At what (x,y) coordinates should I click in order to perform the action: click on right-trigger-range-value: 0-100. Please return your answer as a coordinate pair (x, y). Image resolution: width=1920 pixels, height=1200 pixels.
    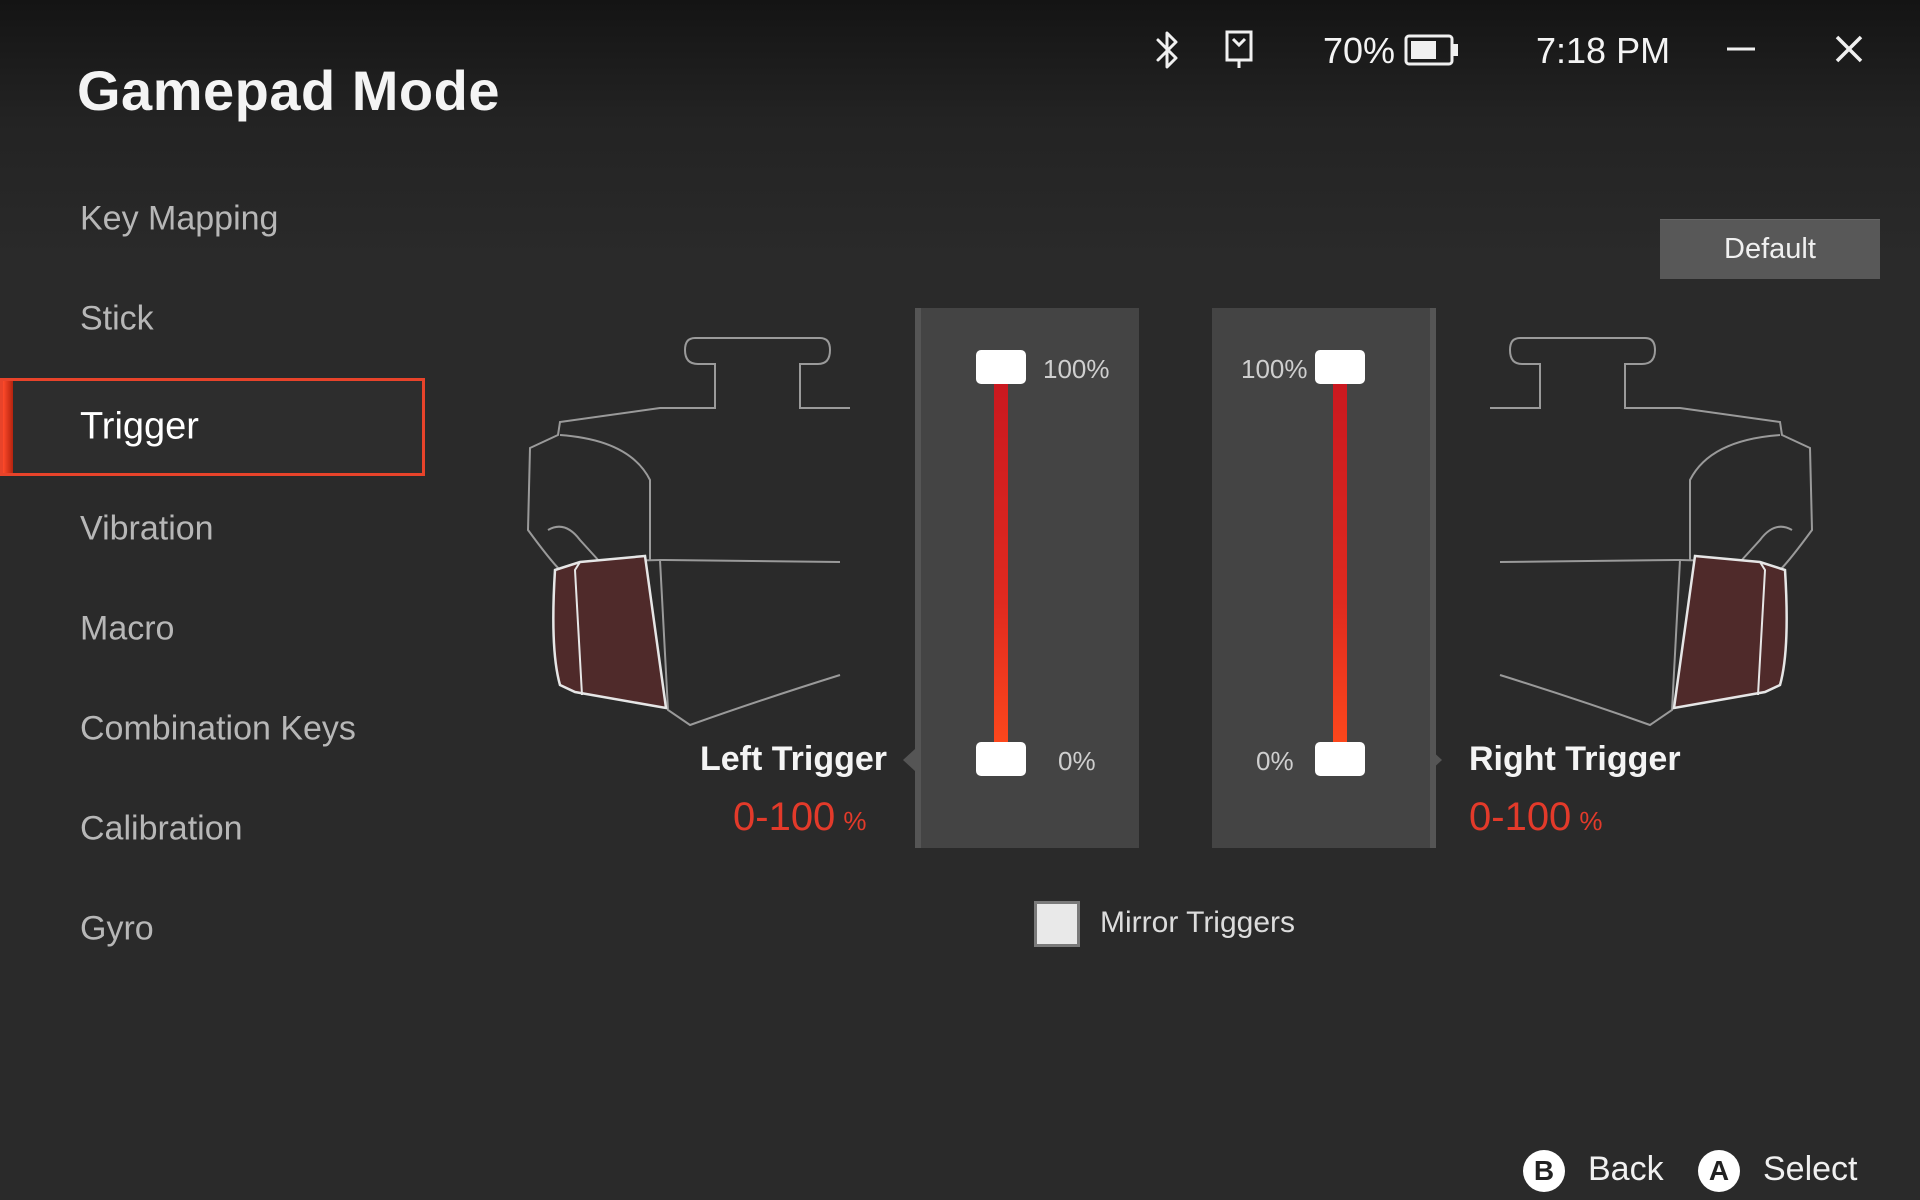
    Looking at the image, I should click on (1520, 817).